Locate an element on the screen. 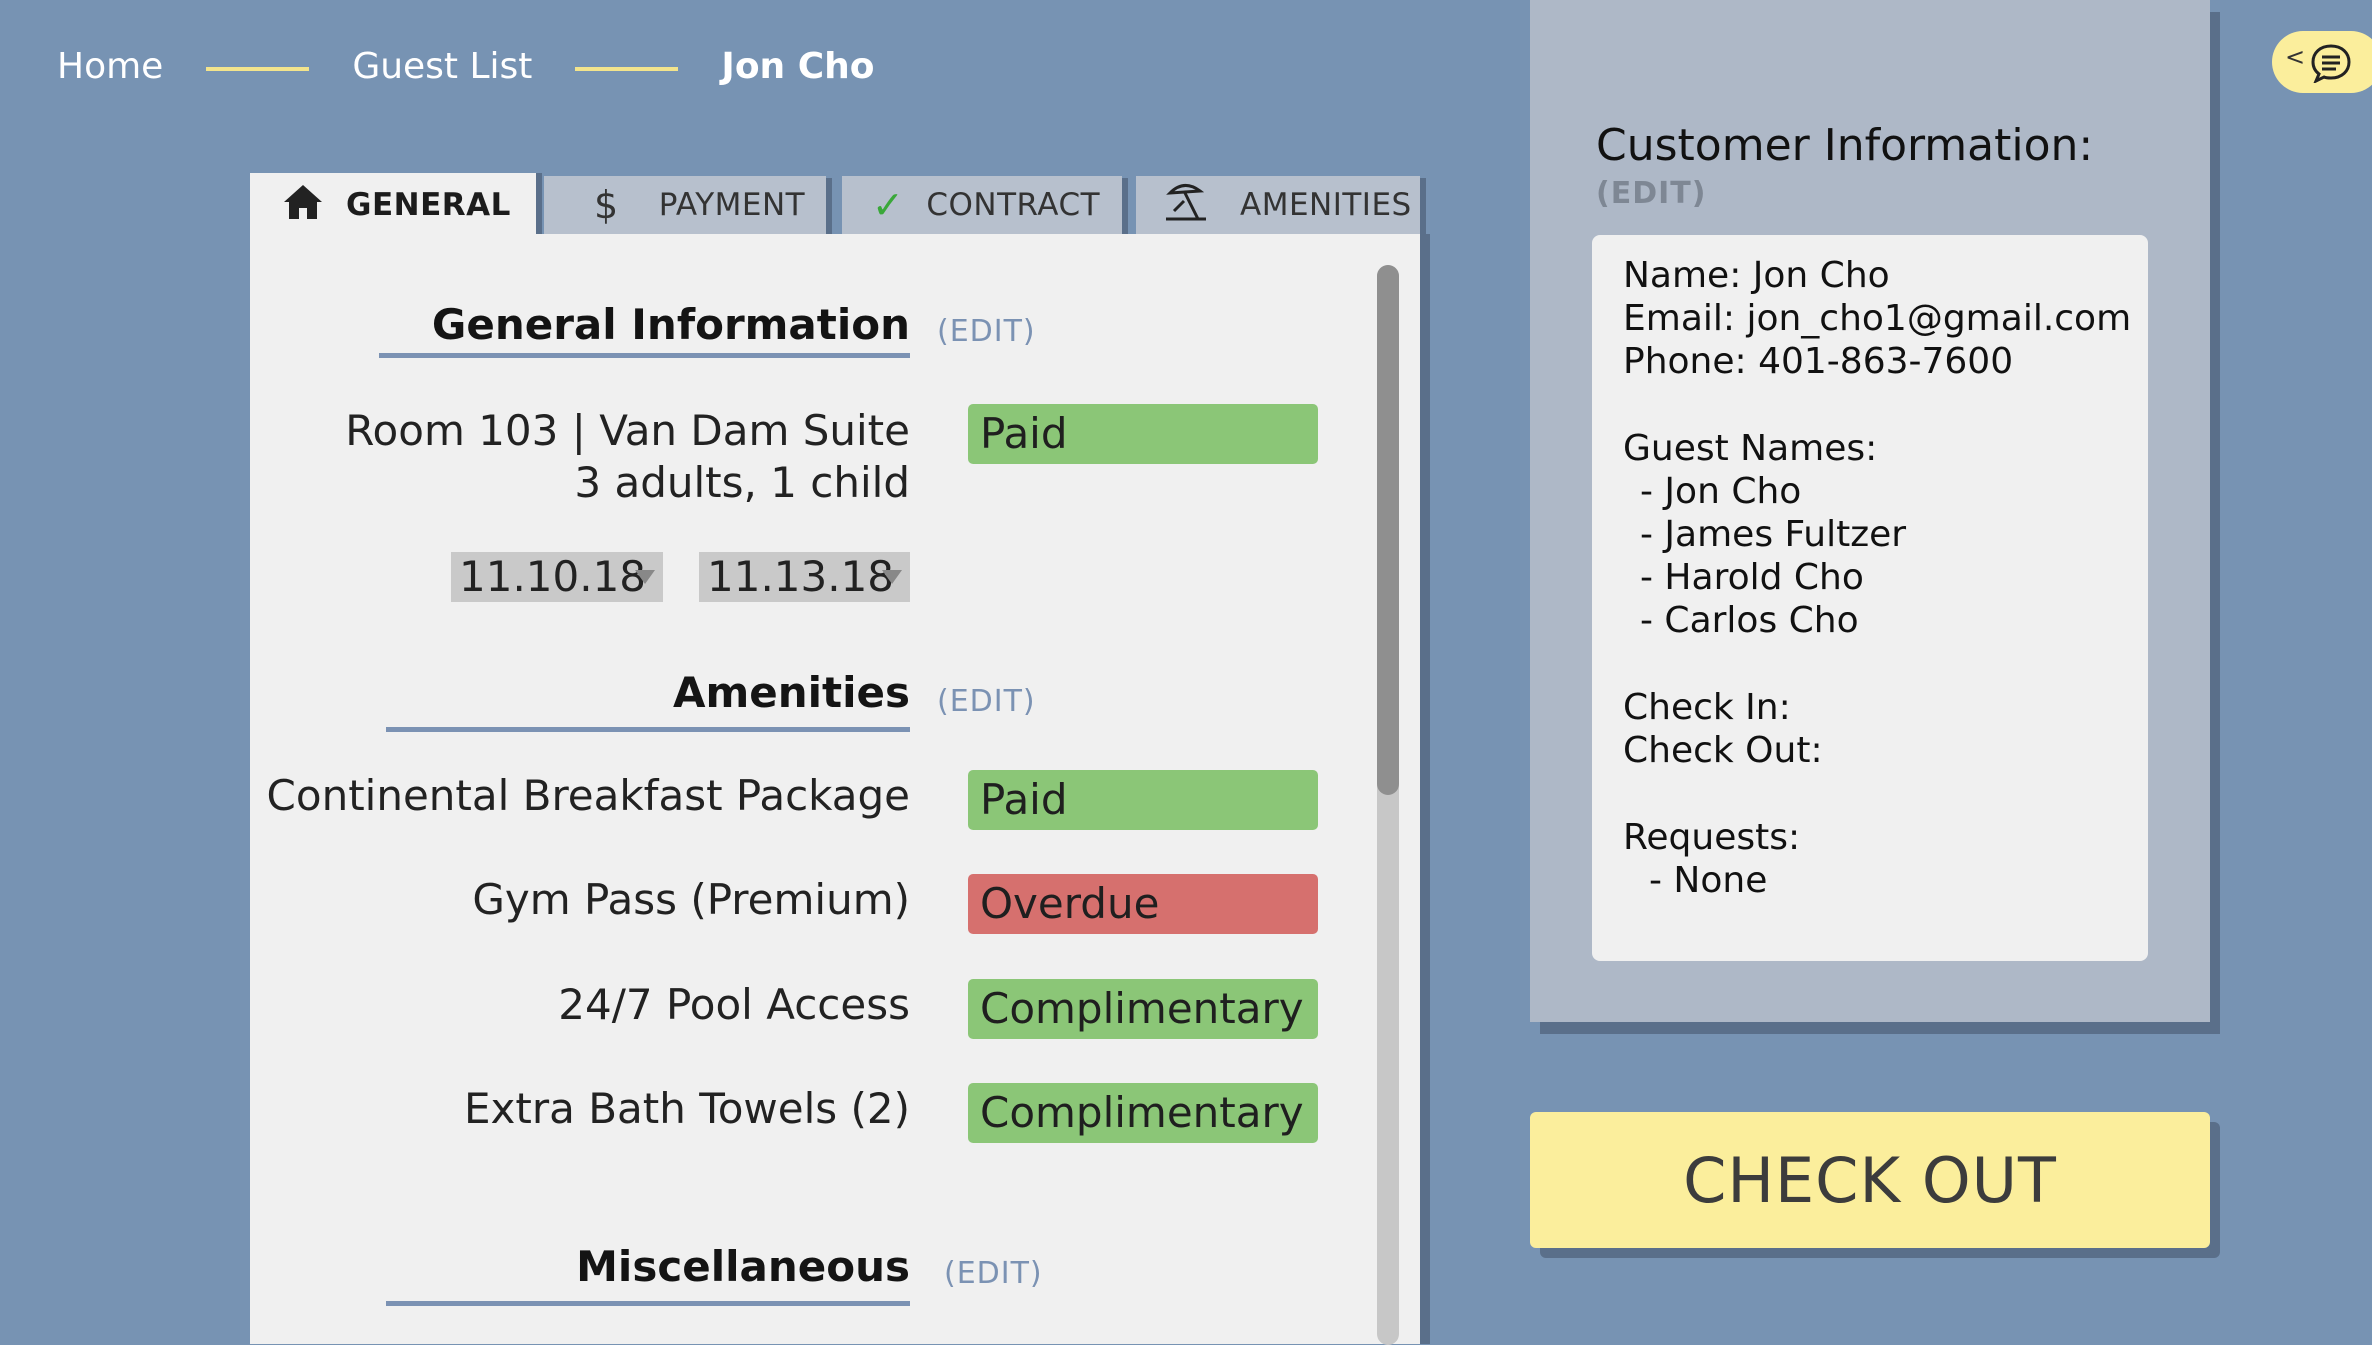  checkmark-icon: ✓ is located at coordinates (888, 205).